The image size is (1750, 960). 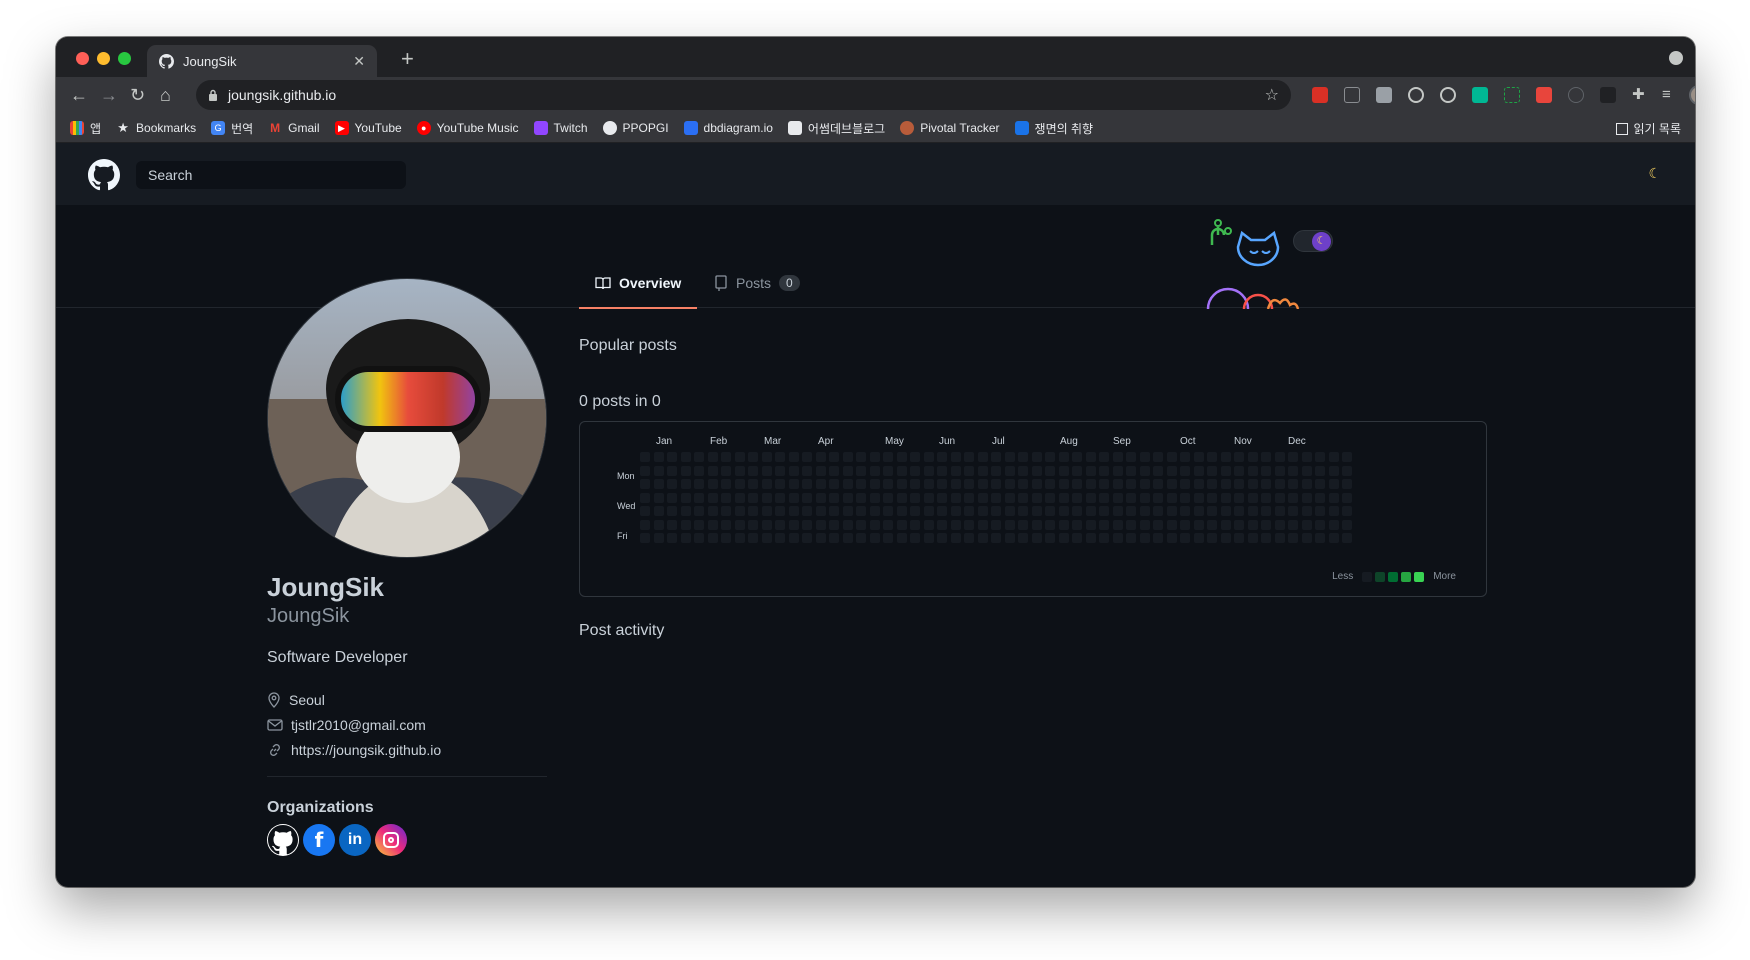 What do you see at coordinates (1320, 95) in the screenshot?
I see `gmail-extension-icon` at bounding box center [1320, 95].